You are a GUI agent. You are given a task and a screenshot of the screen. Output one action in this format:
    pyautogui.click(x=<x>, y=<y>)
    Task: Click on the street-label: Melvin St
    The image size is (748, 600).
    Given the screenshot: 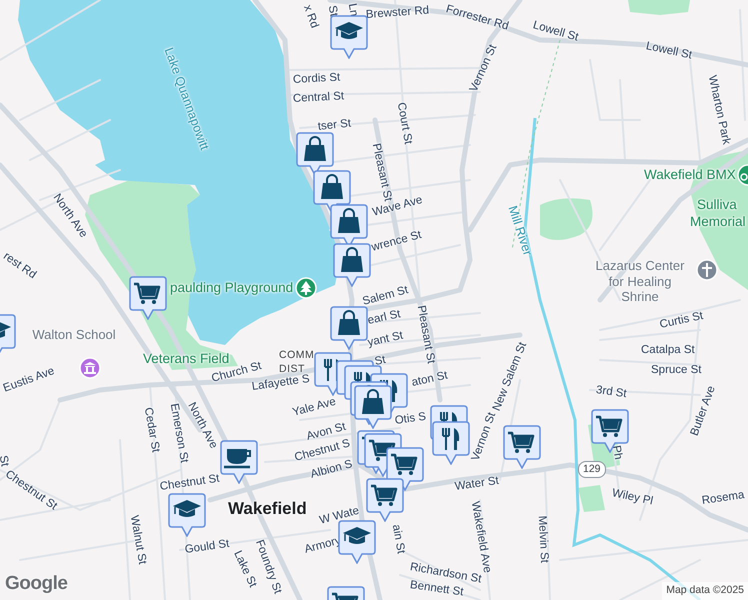 What is the action you would take?
    pyautogui.click(x=542, y=539)
    